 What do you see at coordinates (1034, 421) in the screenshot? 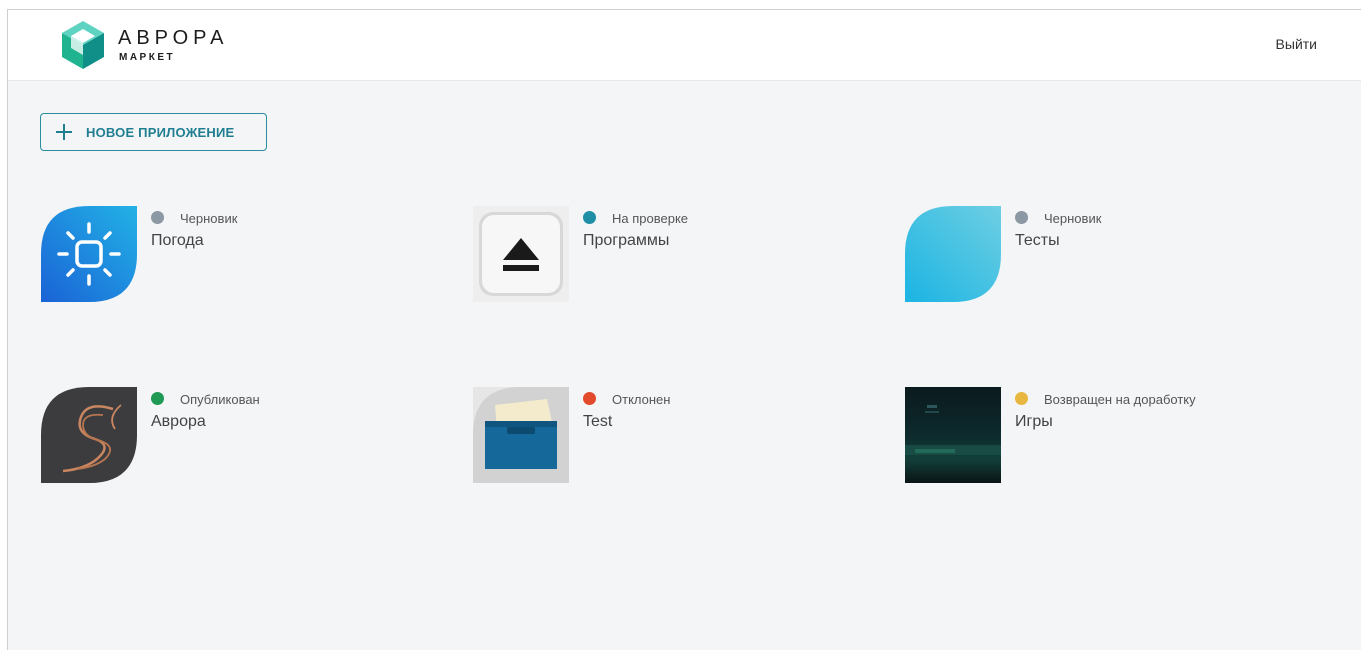
I see `app-name: Игры` at bounding box center [1034, 421].